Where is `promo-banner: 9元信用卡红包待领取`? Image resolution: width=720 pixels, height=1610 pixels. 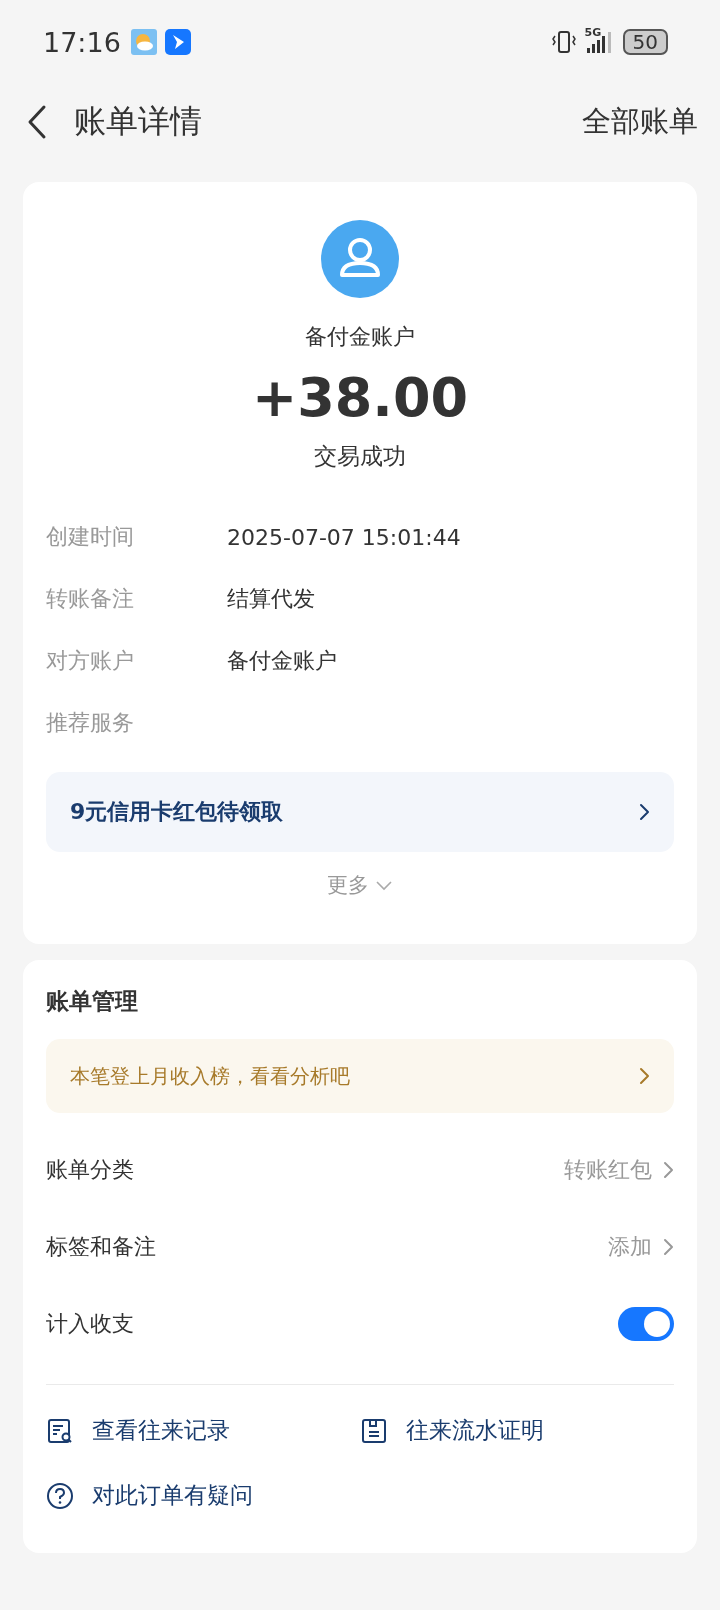
promo-banner: 9元信用卡红包待领取 is located at coordinates (360, 812).